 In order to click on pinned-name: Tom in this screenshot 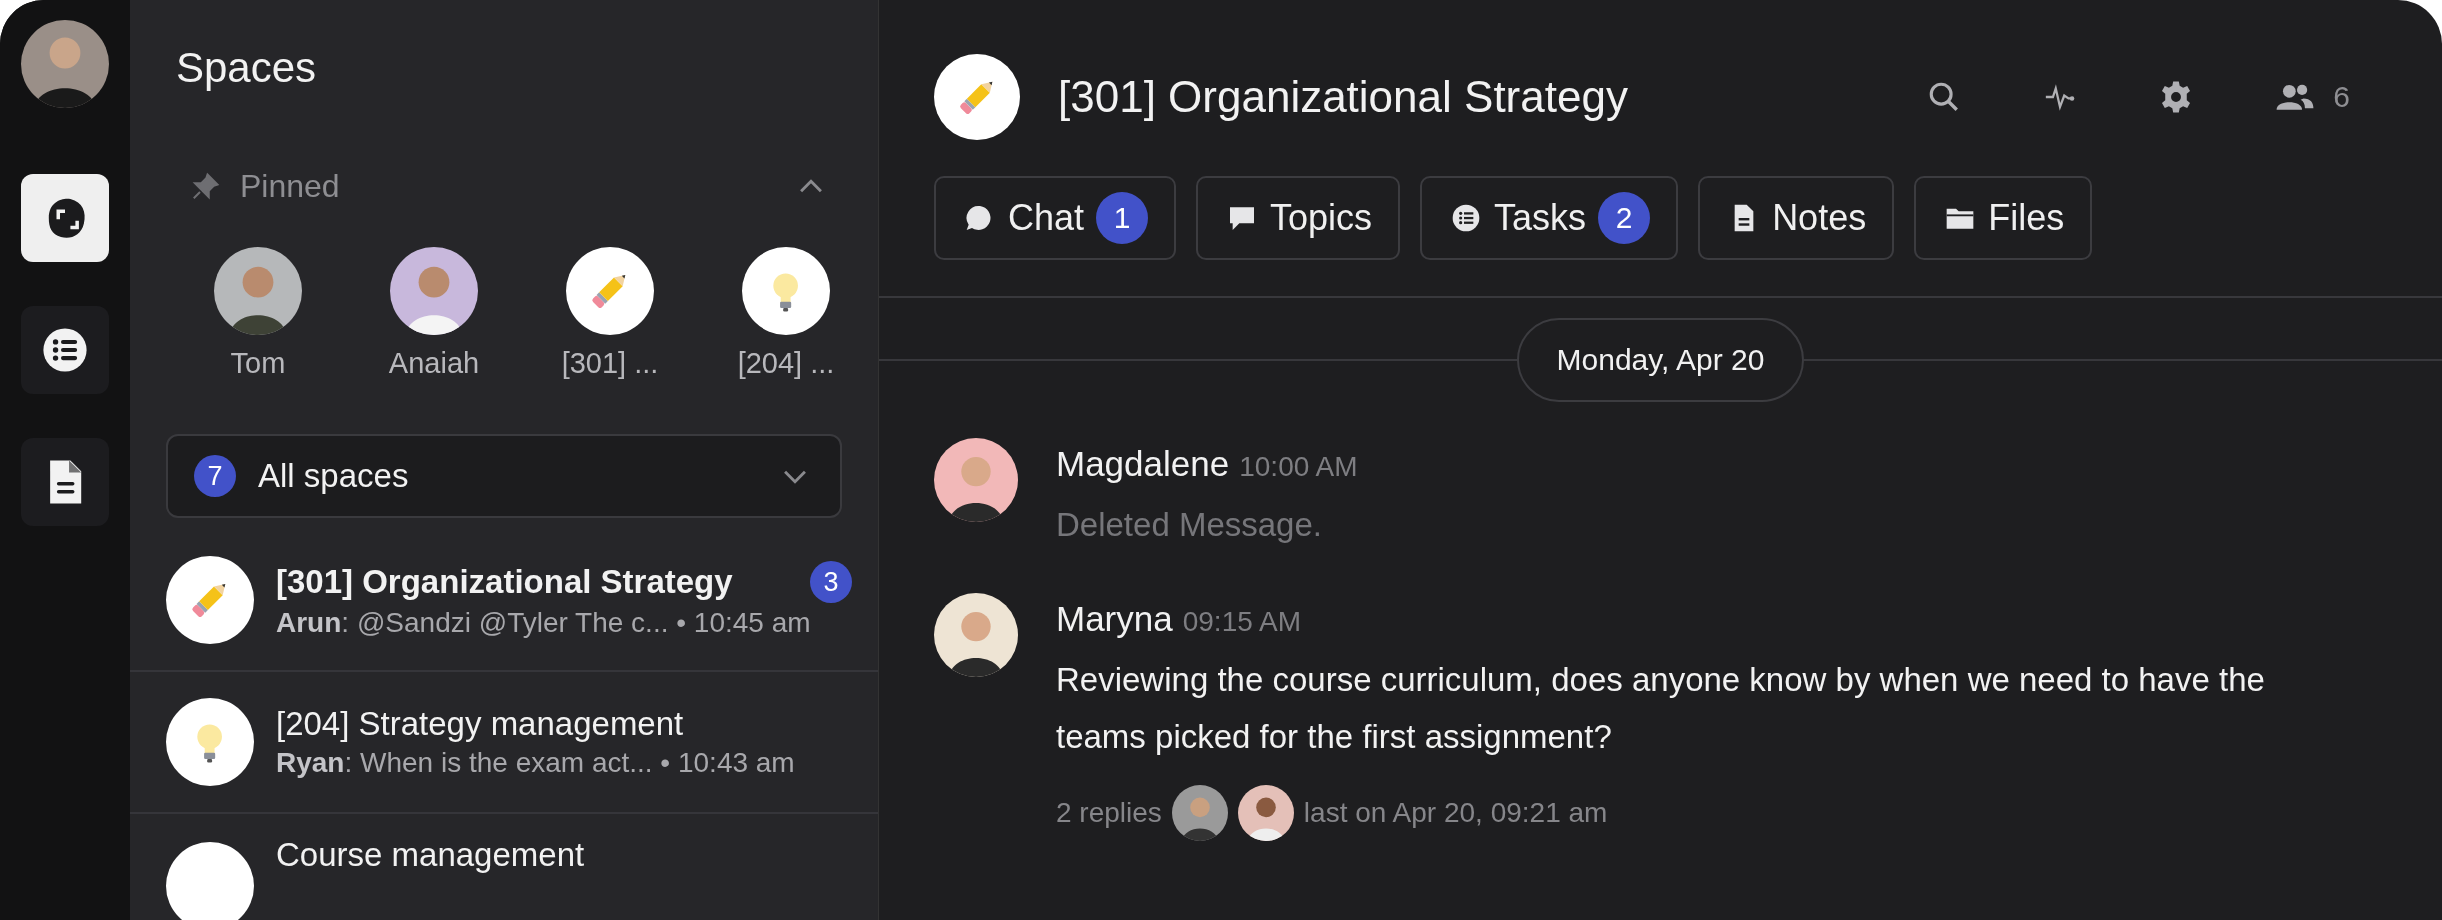, I will do `click(258, 363)`.